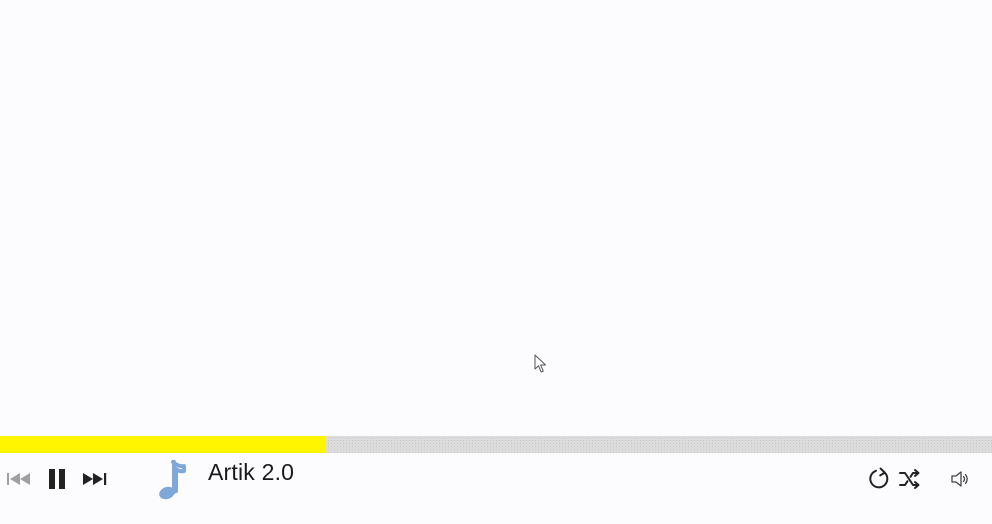 The width and height of the screenshot is (992, 524). I want to click on pause-icon, so click(57, 479).